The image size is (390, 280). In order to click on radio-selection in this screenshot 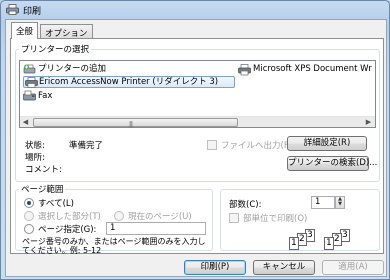, I will do `click(29, 216)`.